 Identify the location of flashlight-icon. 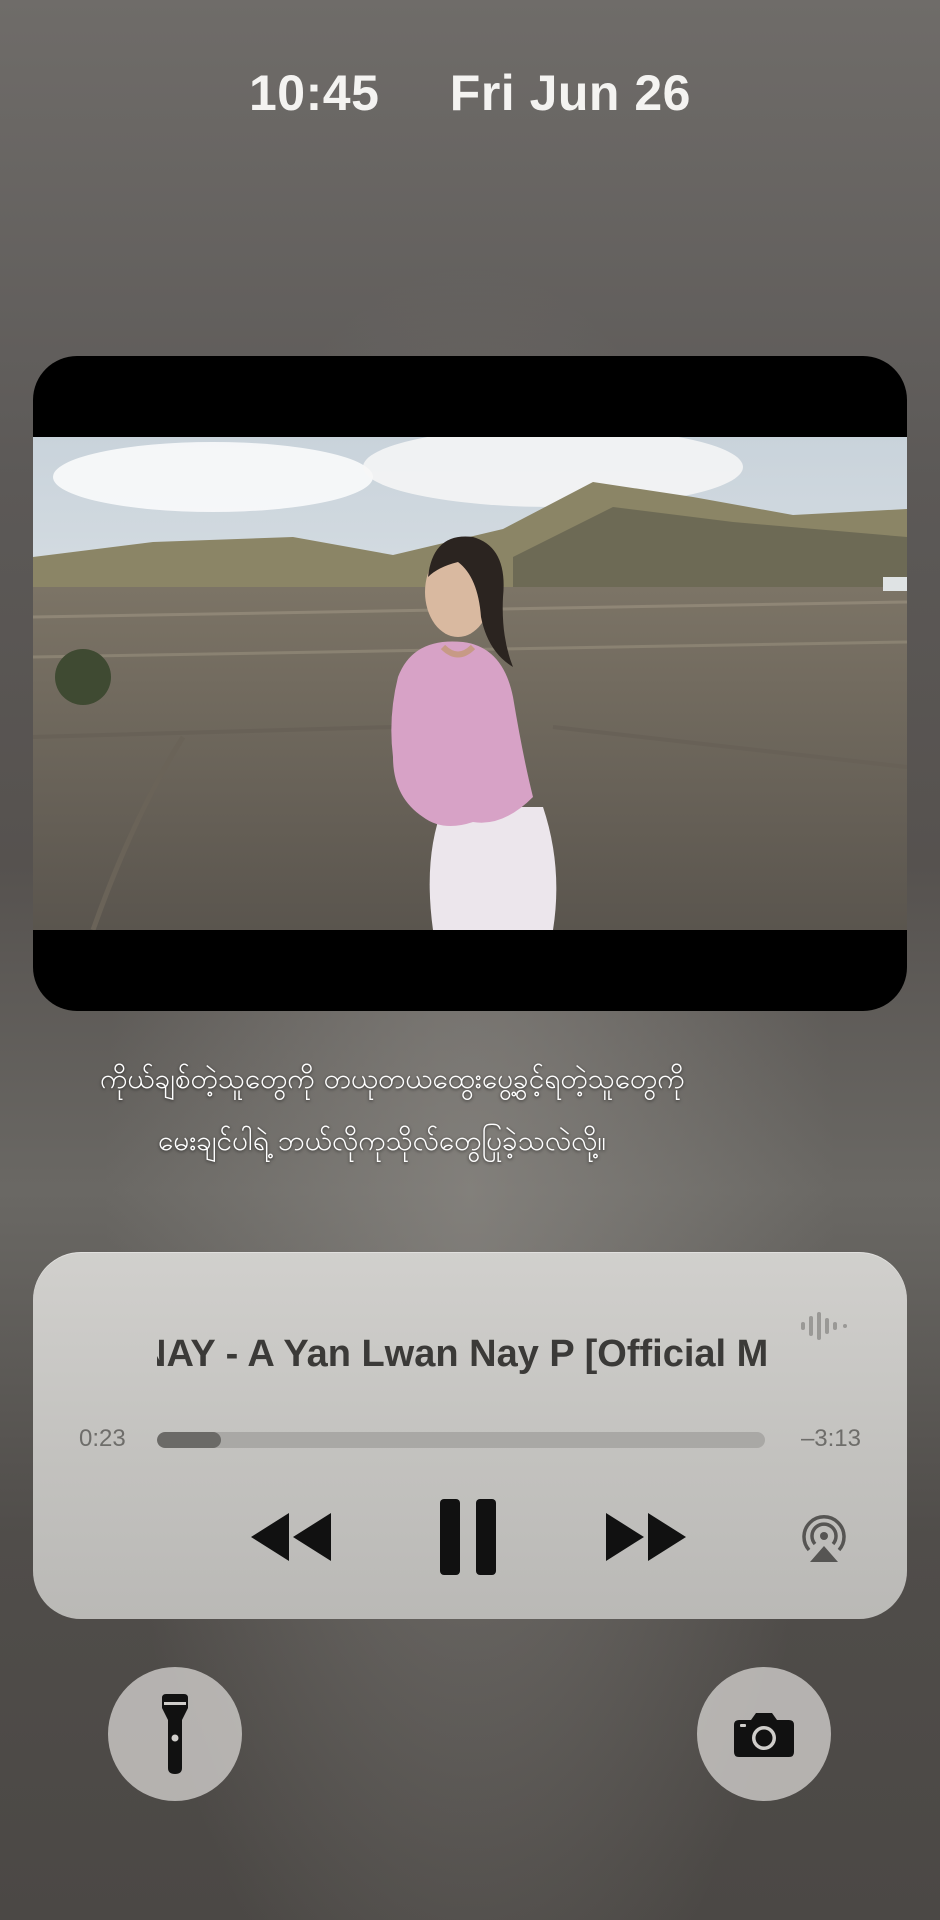
(175, 1734).